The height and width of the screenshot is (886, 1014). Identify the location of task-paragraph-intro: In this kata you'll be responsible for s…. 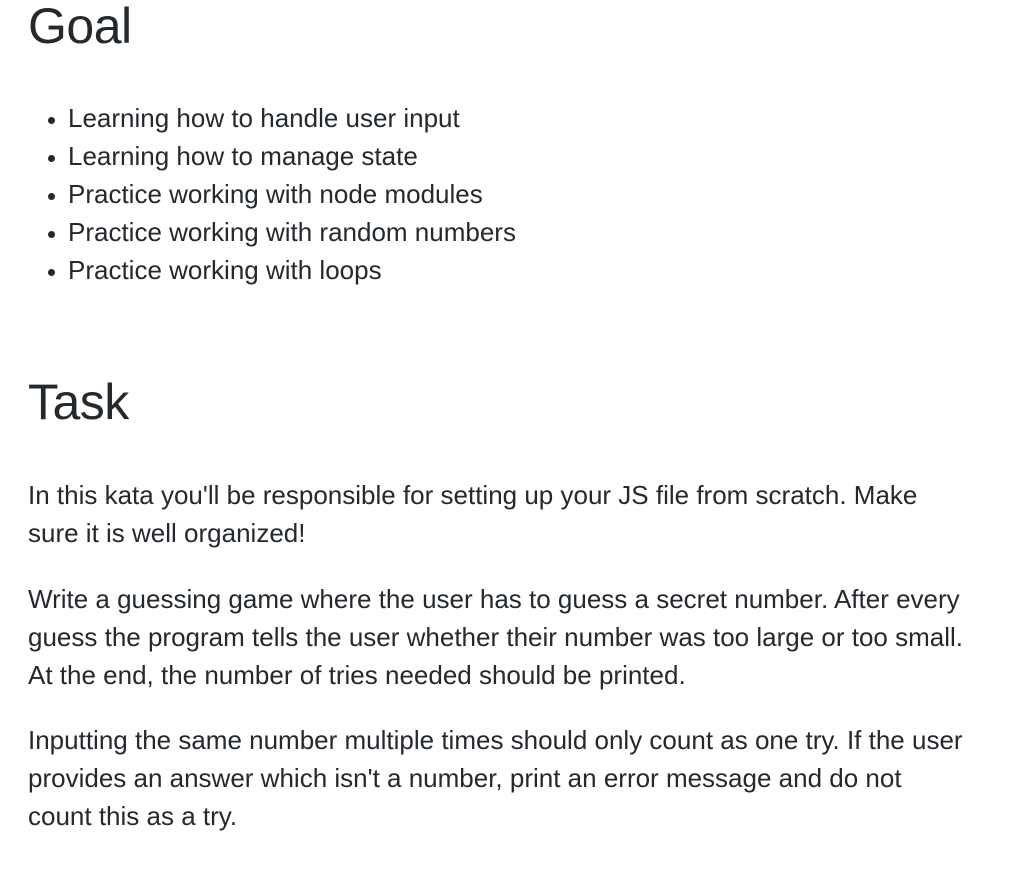
(473, 514).